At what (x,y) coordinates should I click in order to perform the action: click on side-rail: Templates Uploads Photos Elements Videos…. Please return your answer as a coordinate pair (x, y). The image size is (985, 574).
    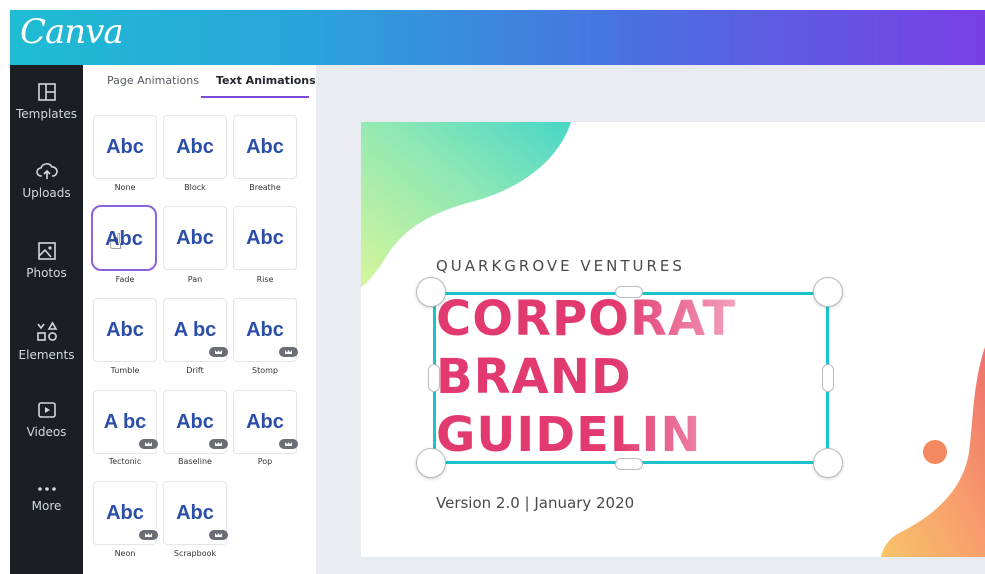
    Looking at the image, I should click on (46, 319).